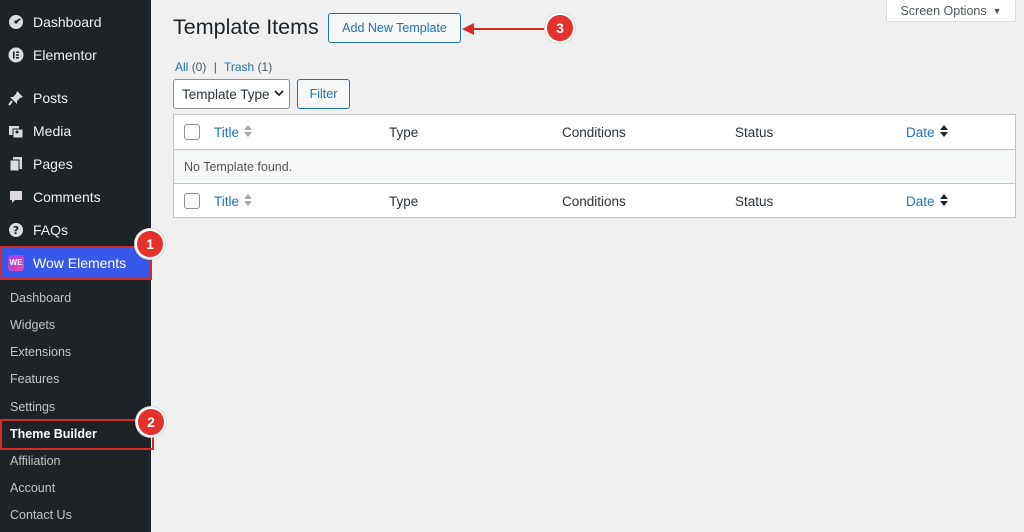 The height and width of the screenshot is (532, 1024). Describe the element at coordinates (278, 94) in the screenshot. I see `chevron-down-icon` at that location.